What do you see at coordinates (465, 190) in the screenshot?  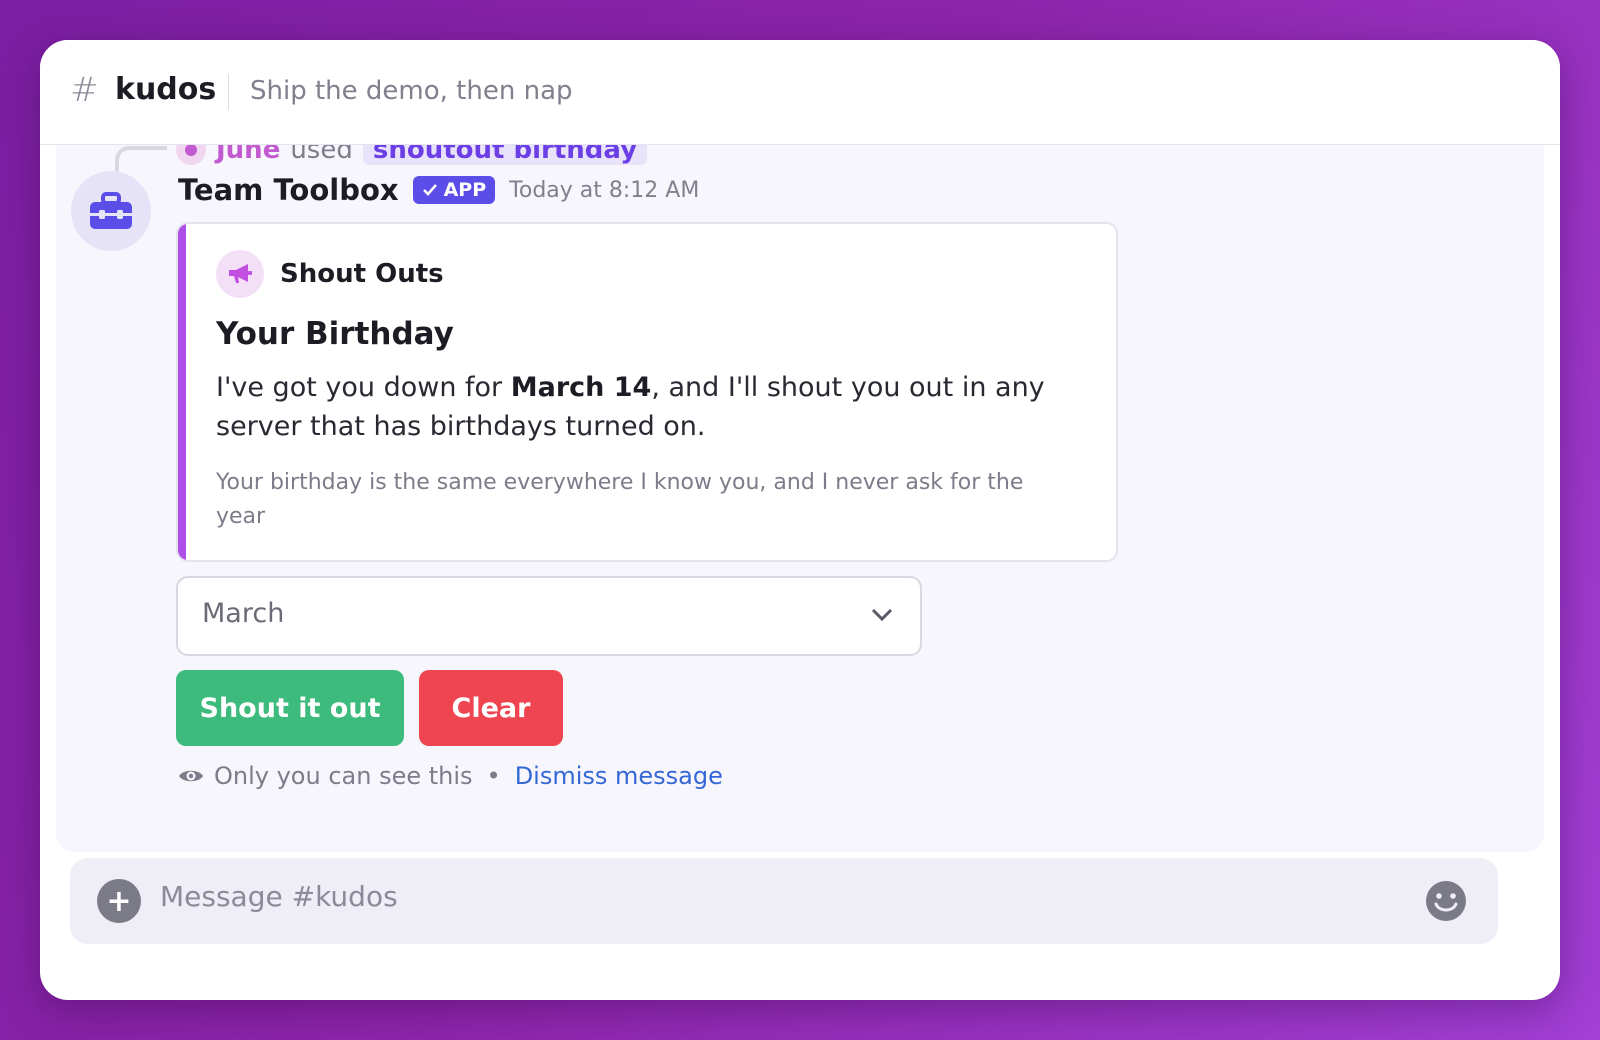 I see `app-badge-label: APP` at bounding box center [465, 190].